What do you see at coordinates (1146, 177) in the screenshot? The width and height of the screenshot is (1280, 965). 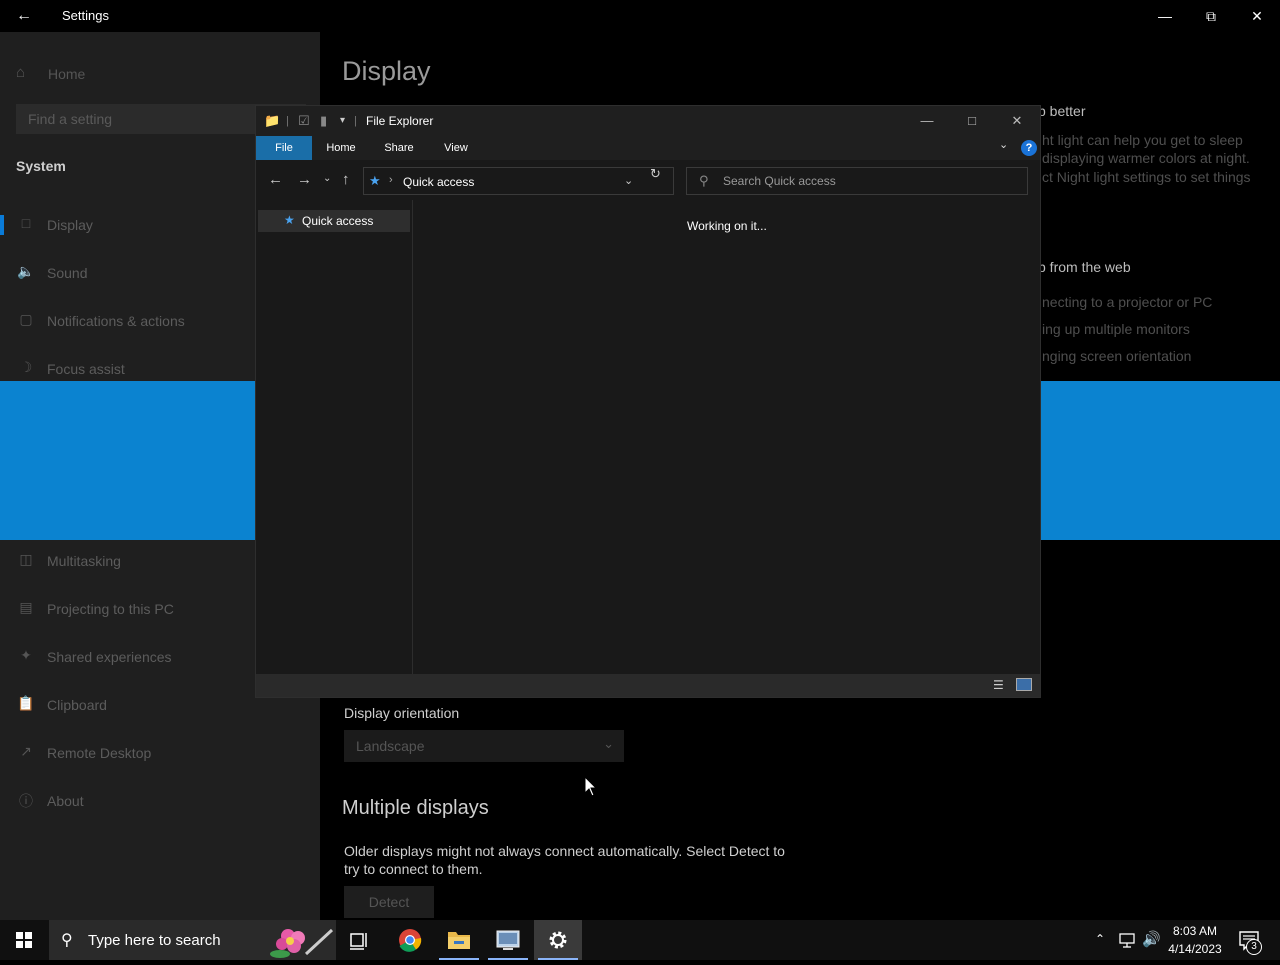 I see `night-light-text: ct Night light settings to set things` at bounding box center [1146, 177].